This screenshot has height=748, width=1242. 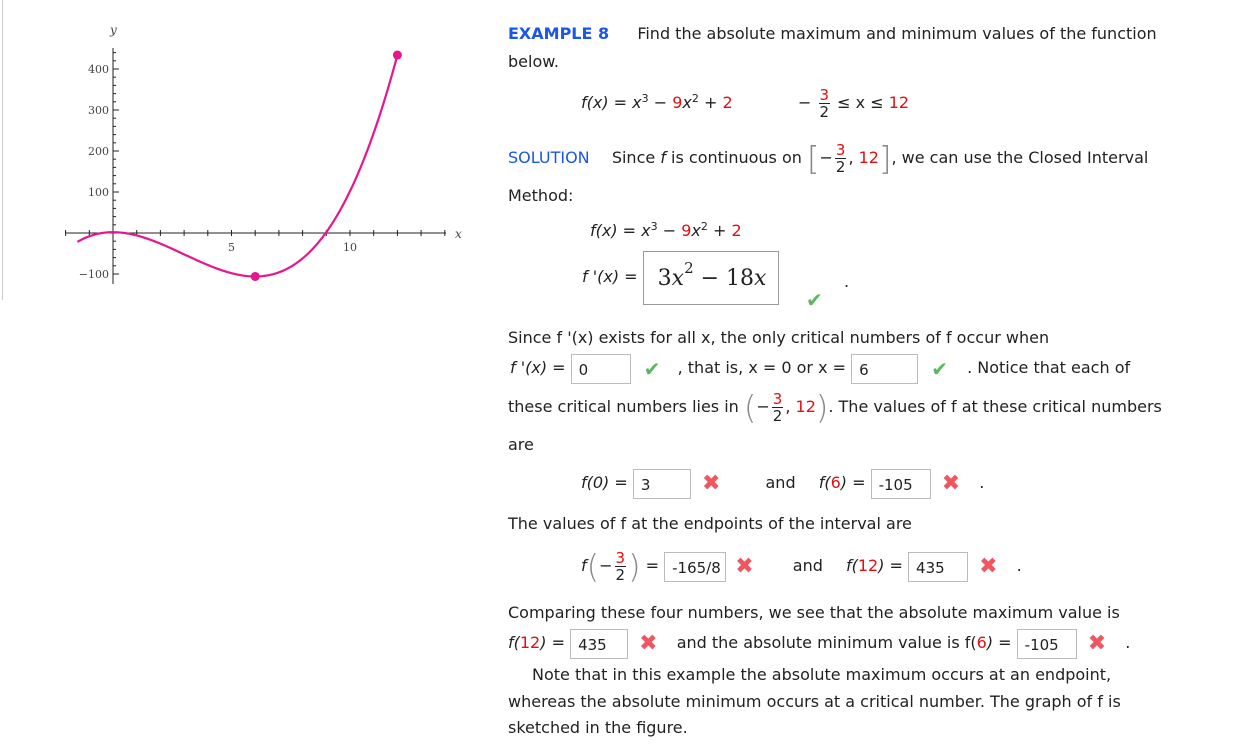 I want to click on min-input: -105, so click(x=1046, y=643).